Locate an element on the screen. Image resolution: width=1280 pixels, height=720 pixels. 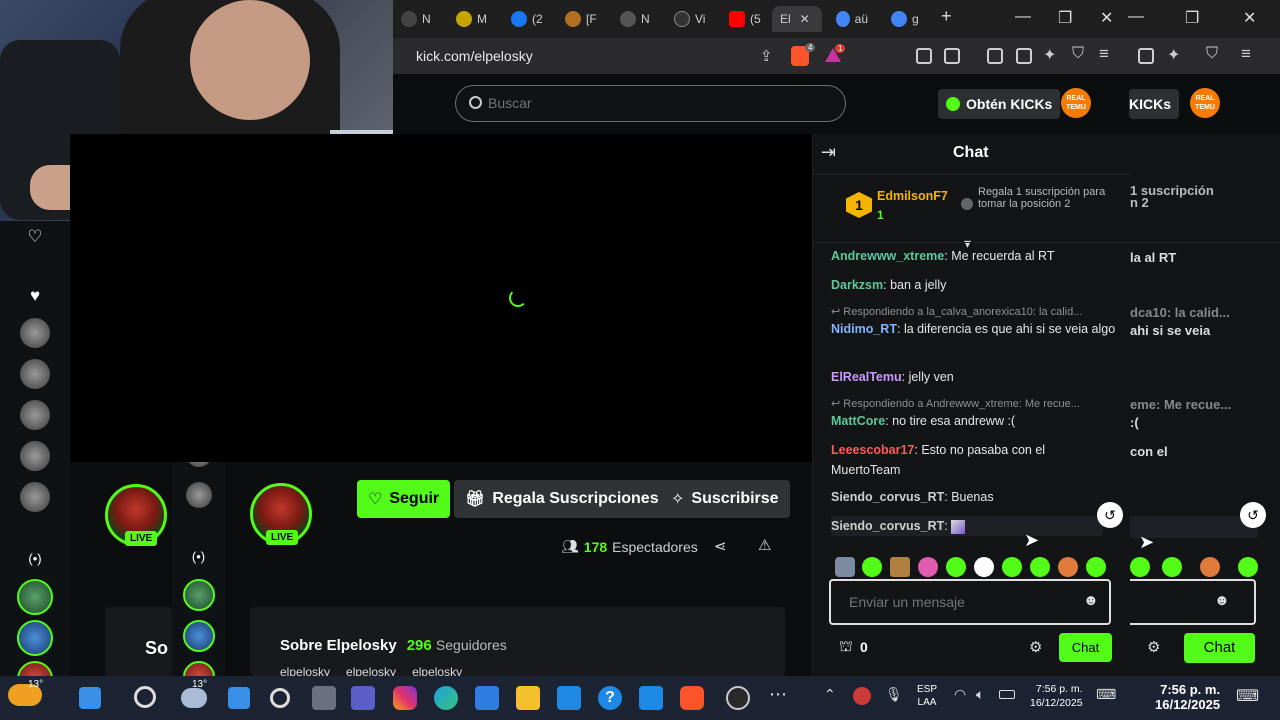
url-field: kick.com/elpelosky is located at coordinates (474, 56).